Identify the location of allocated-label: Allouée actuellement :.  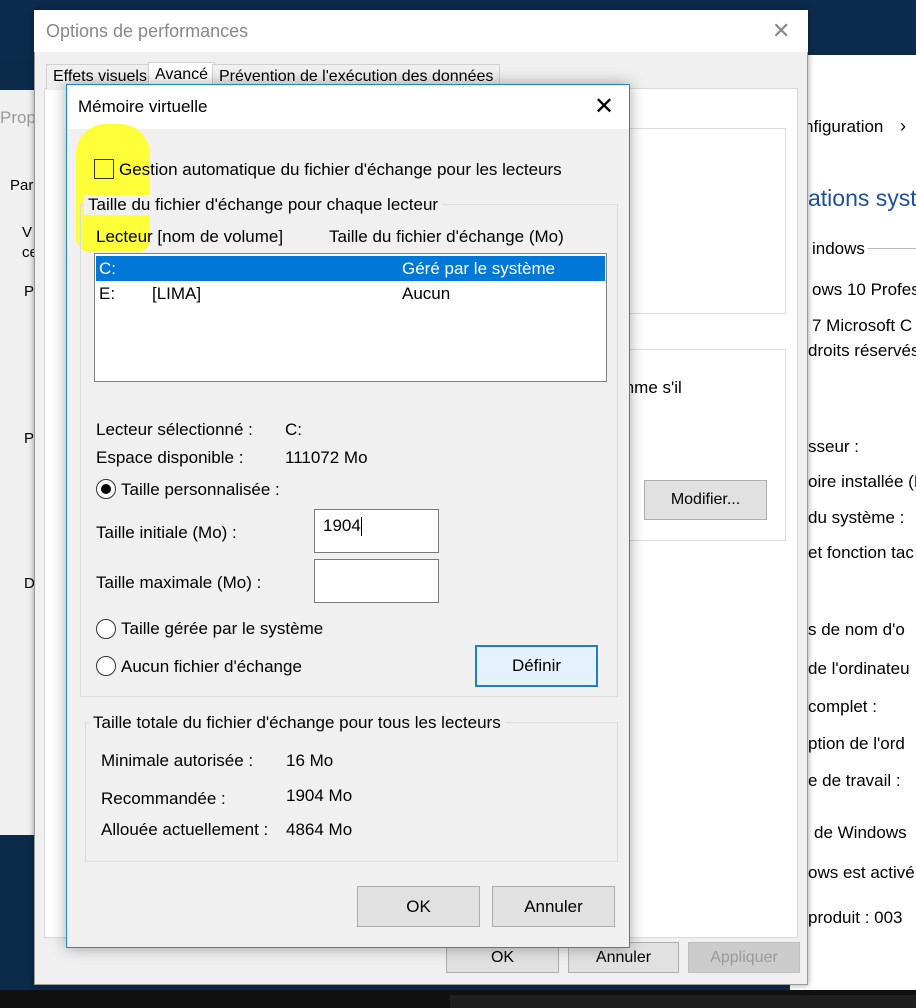
(185, 829).